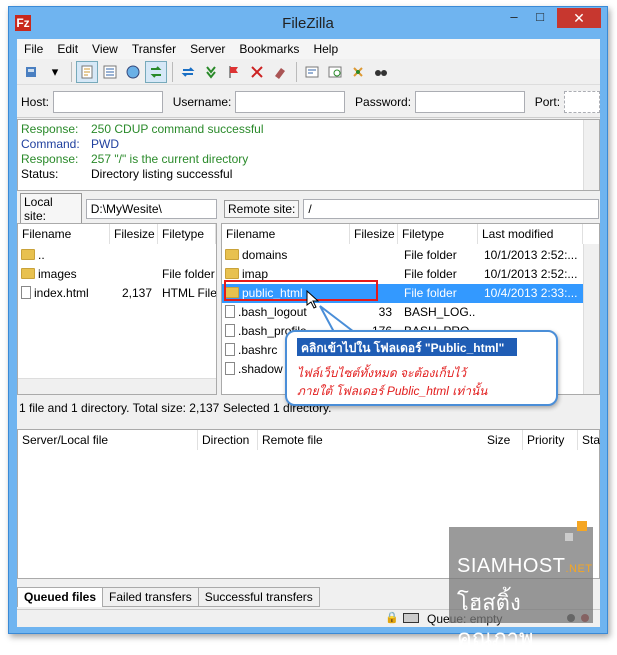 The image size is (617, 655). I want to click on file-name: imap, so click(255, 274).